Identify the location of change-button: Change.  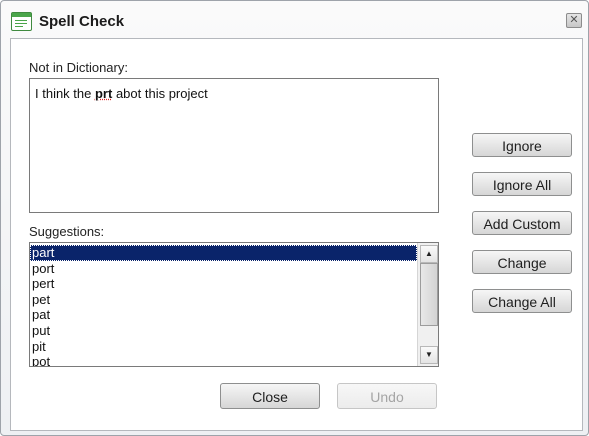
(522, 262).